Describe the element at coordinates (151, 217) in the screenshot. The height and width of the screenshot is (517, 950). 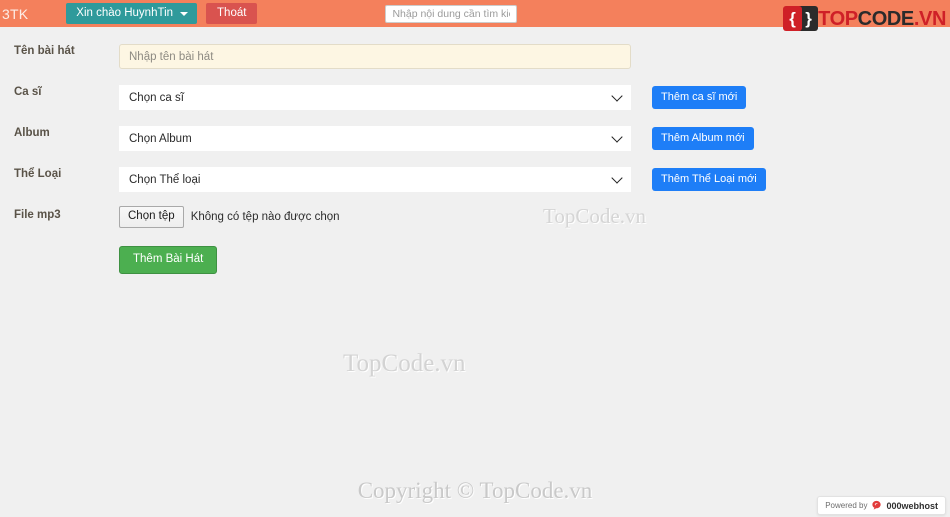
I see `choose-file-button: Chọn tệp` at that location.